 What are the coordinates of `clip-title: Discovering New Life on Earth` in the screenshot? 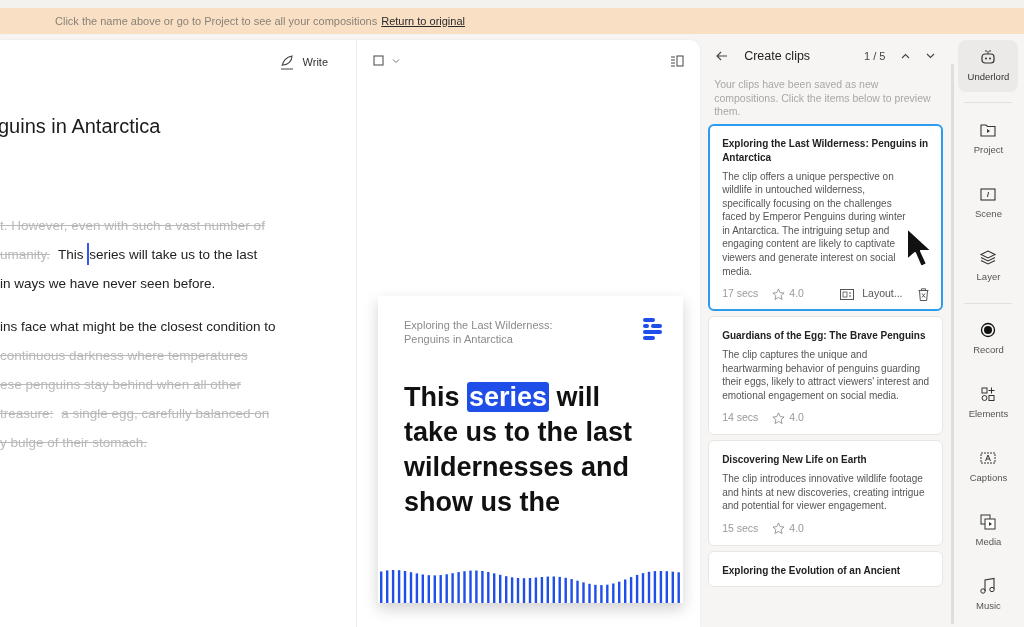 It's located at (795, 460).